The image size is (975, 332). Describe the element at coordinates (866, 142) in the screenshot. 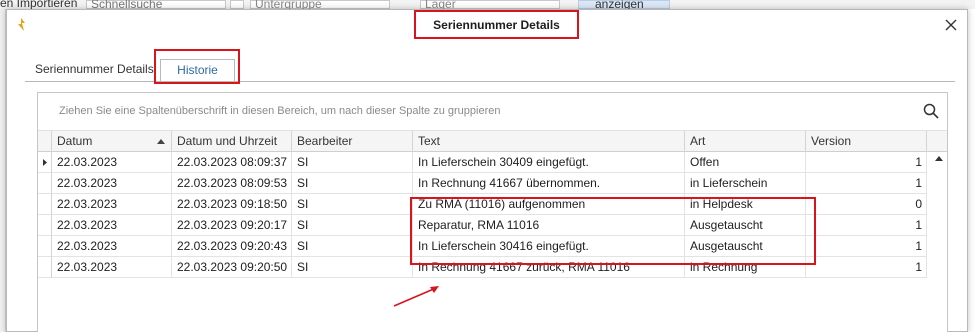

I see `header-version: Version` at that location.